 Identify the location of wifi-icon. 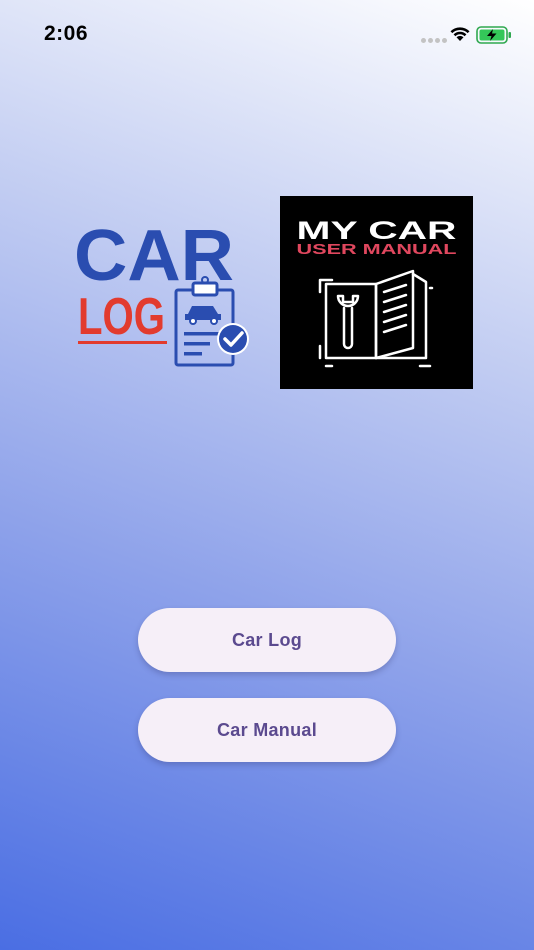
(460, 34).